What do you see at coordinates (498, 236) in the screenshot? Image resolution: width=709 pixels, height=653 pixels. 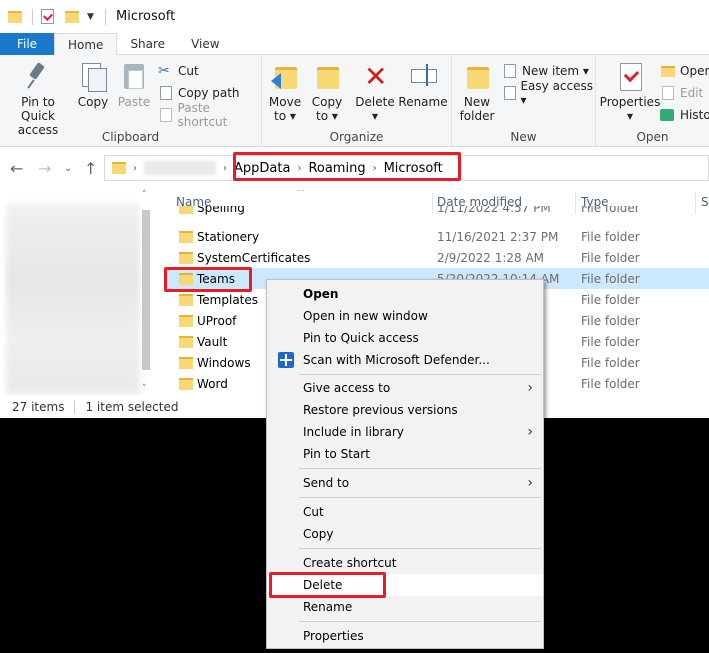 I see `file-date: 11/16/2021 2:37 PM` at bounding box center [498, 236].